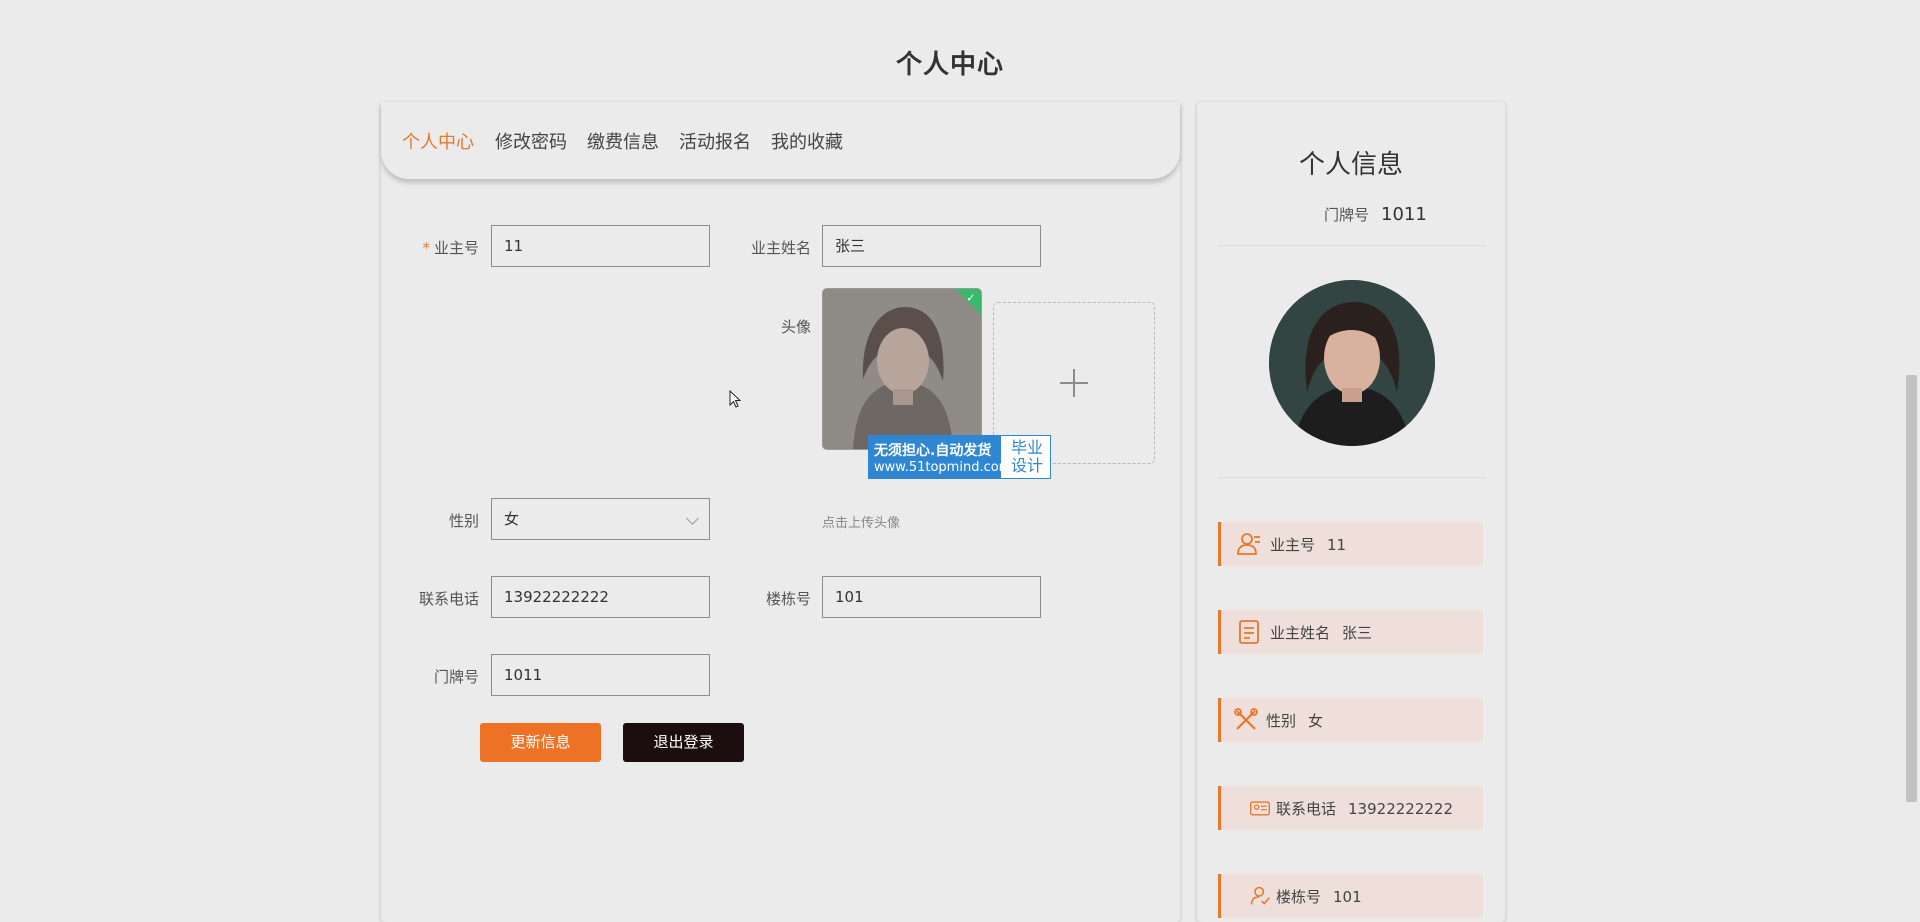  Describe the element at coordinates (780, 248) in the screenshot. I see `owner-name-label: 业主姓名` at that location.